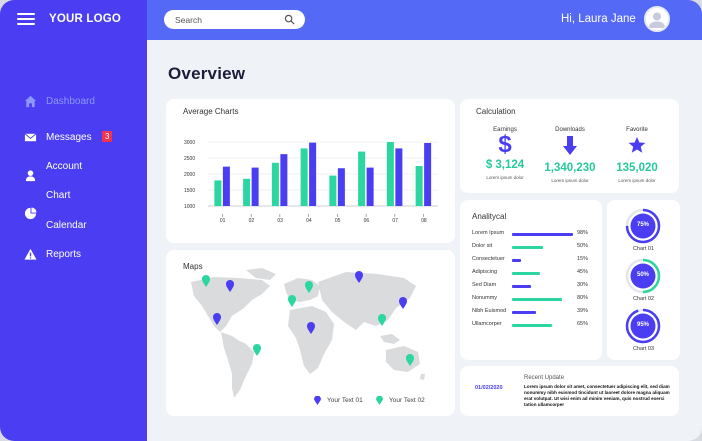  Describe the element at coordinates (30, 137) in the screenshot. I see `mail-icon` at that location.